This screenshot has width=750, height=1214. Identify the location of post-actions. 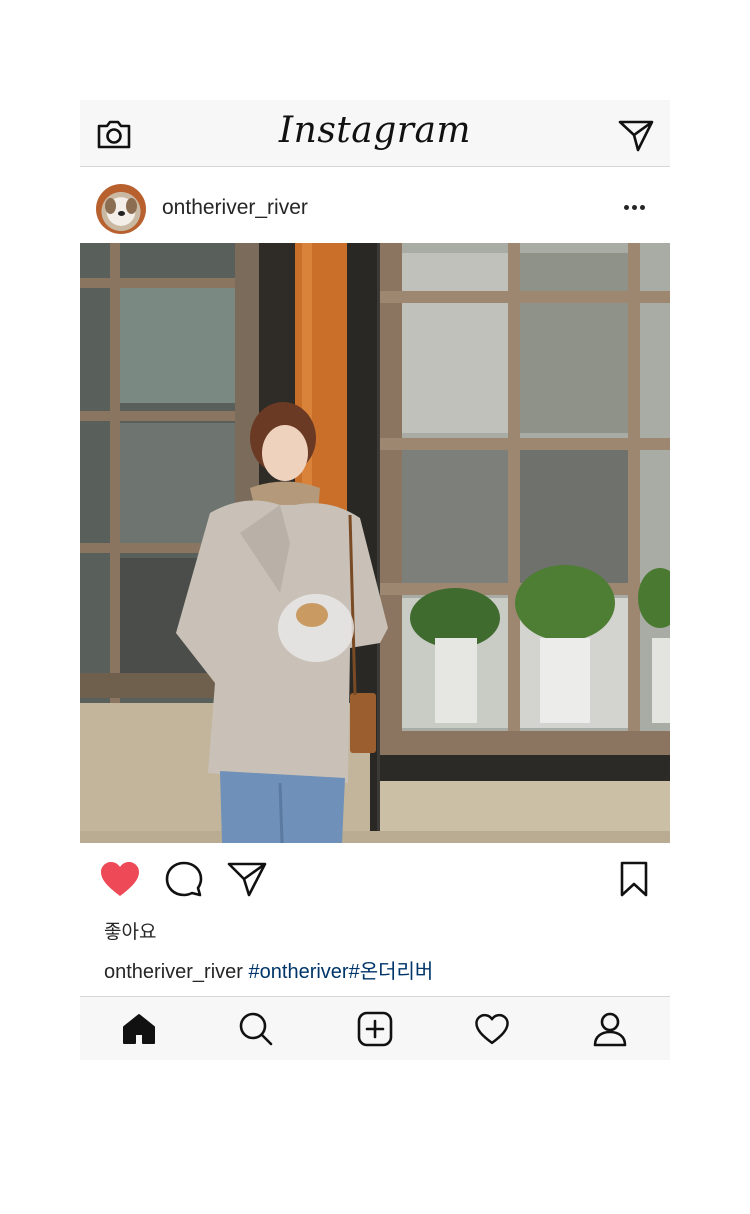
(375, 879).